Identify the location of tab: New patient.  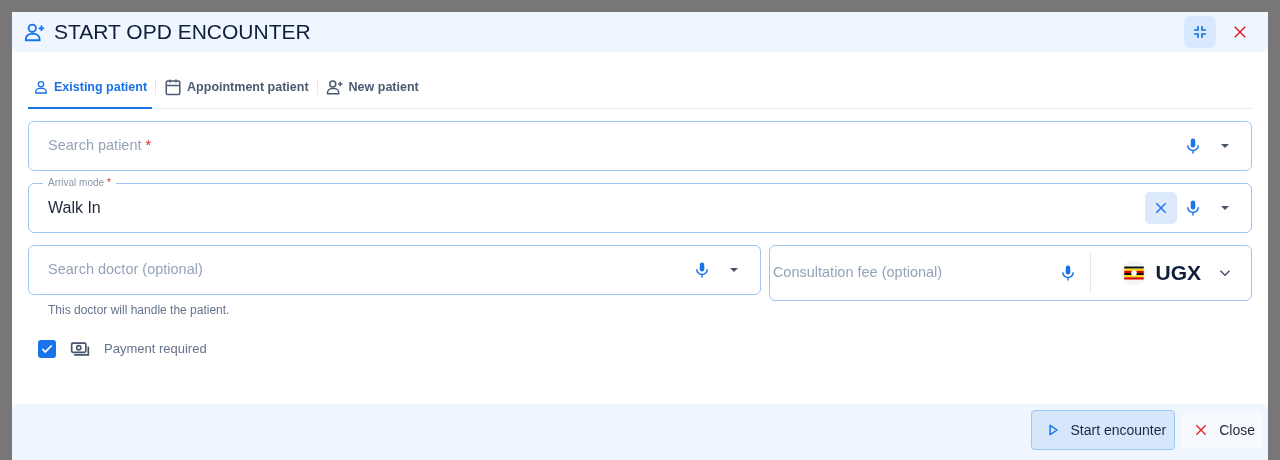
(372, 87).